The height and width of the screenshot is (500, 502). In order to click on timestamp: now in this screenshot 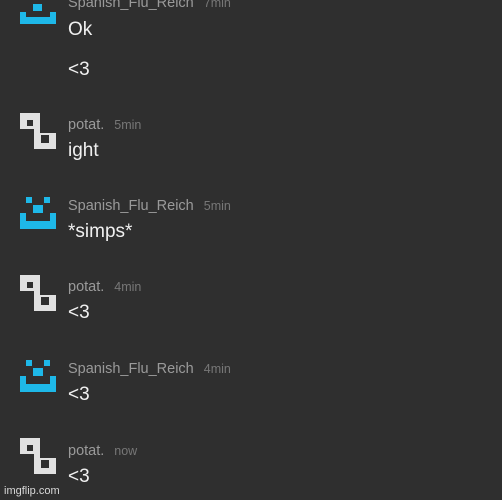, I will do `click(126, 451)`.